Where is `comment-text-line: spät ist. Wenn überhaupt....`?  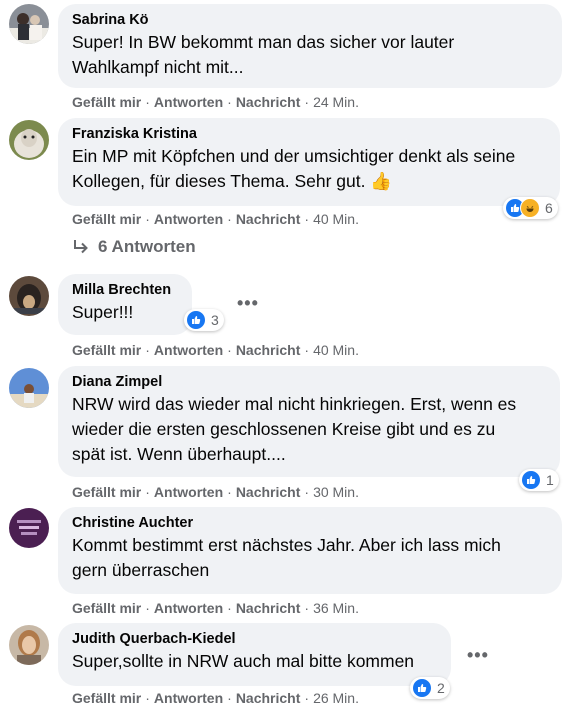 comment-text-line: spät ist. Wenn überhaupt.... is located at coordinates (179, 454).